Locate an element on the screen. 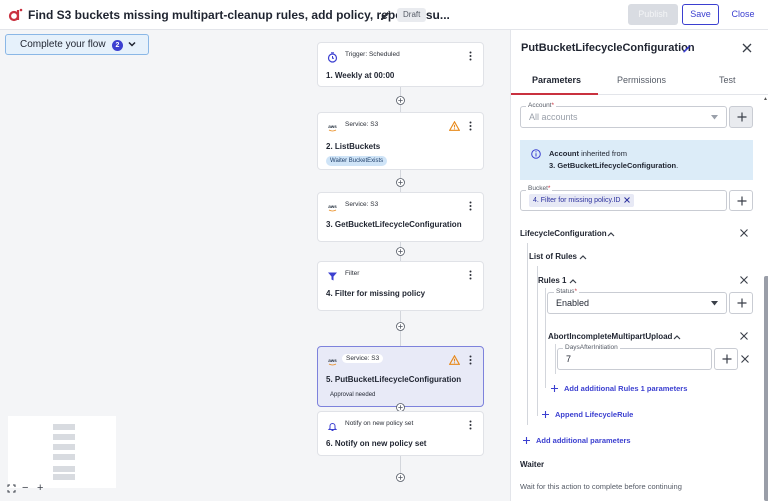  status-select: Enabled is located at coordinates (637, 303).